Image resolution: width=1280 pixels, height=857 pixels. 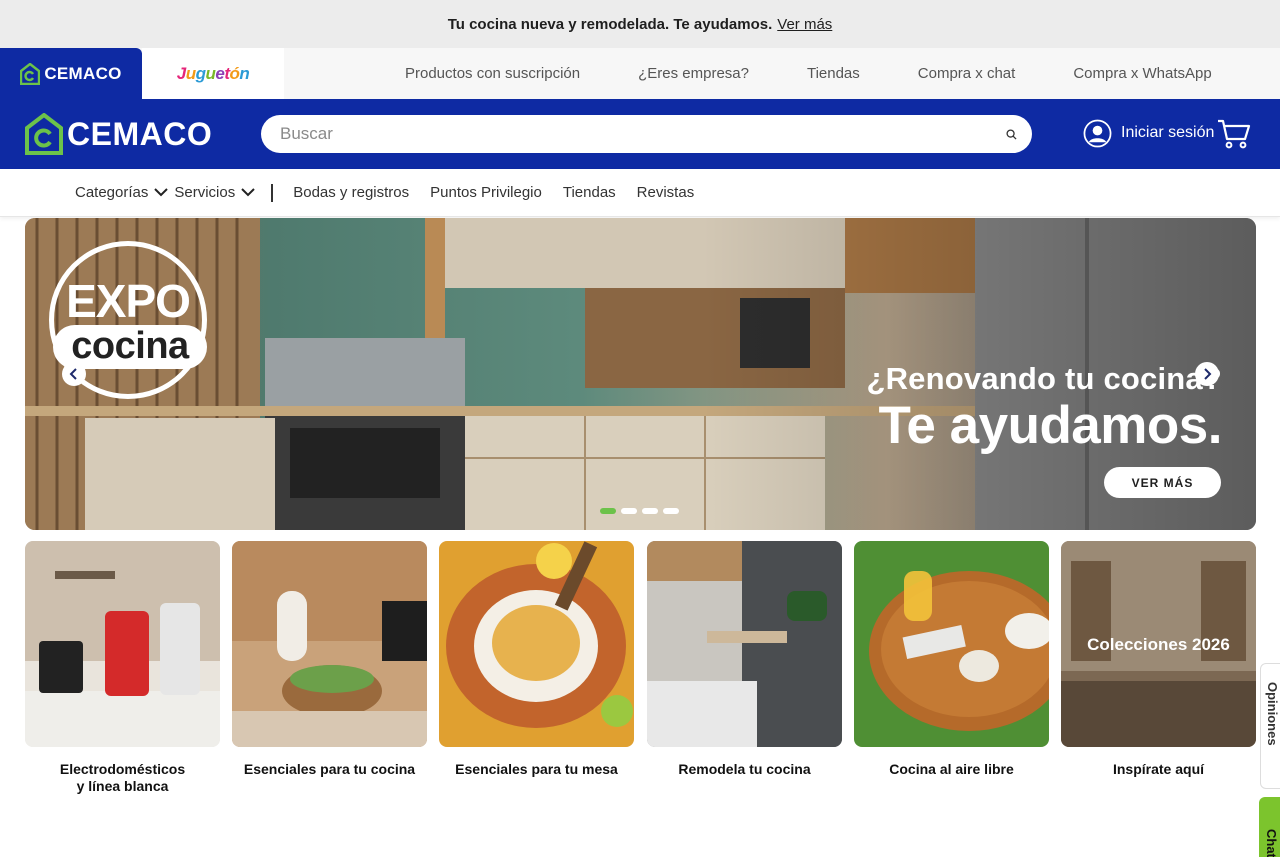 I want to click on login-button: Iniciar sesión, so click(x=1148, y=133).